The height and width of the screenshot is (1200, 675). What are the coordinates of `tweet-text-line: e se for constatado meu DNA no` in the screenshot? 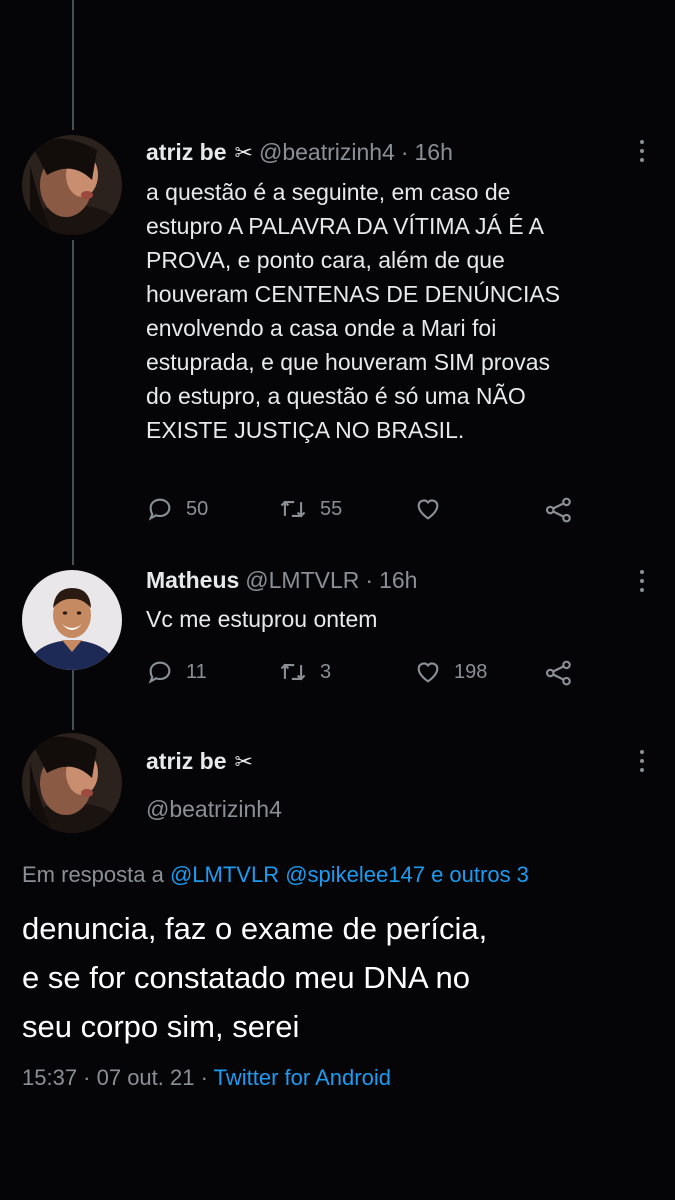 It's located at (246, 977).